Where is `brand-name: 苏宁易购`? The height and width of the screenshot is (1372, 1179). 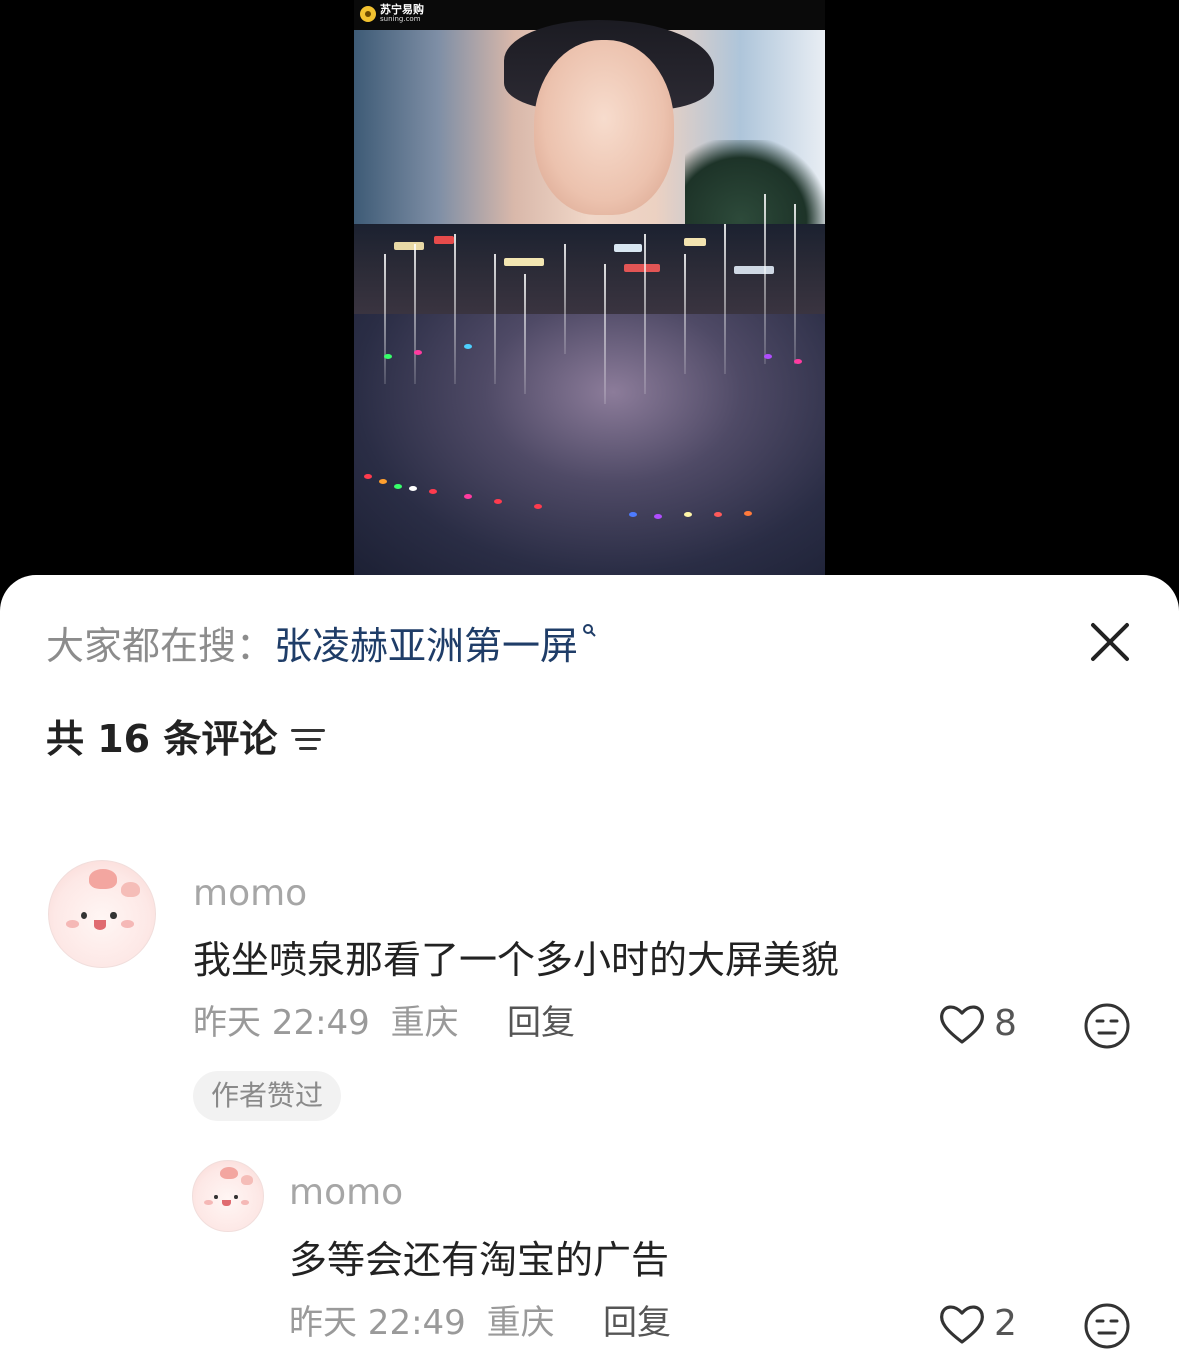 brand-name: 苏宁易购 is located at coordinates (402, 9).